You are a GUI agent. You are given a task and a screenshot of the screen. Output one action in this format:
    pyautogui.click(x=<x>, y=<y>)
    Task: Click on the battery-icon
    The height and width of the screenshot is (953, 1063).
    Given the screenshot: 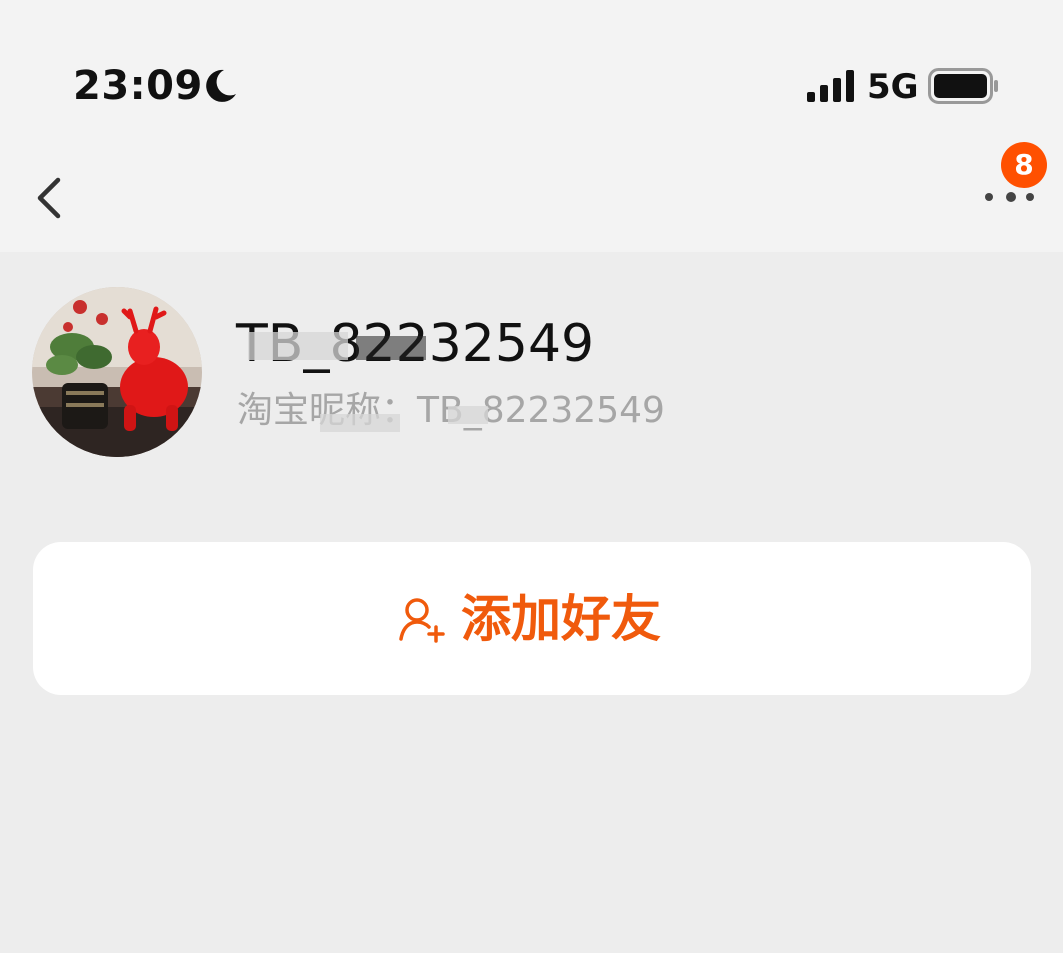 What is the action you would take?
    pyautogui.click(x=963, y=86)
    